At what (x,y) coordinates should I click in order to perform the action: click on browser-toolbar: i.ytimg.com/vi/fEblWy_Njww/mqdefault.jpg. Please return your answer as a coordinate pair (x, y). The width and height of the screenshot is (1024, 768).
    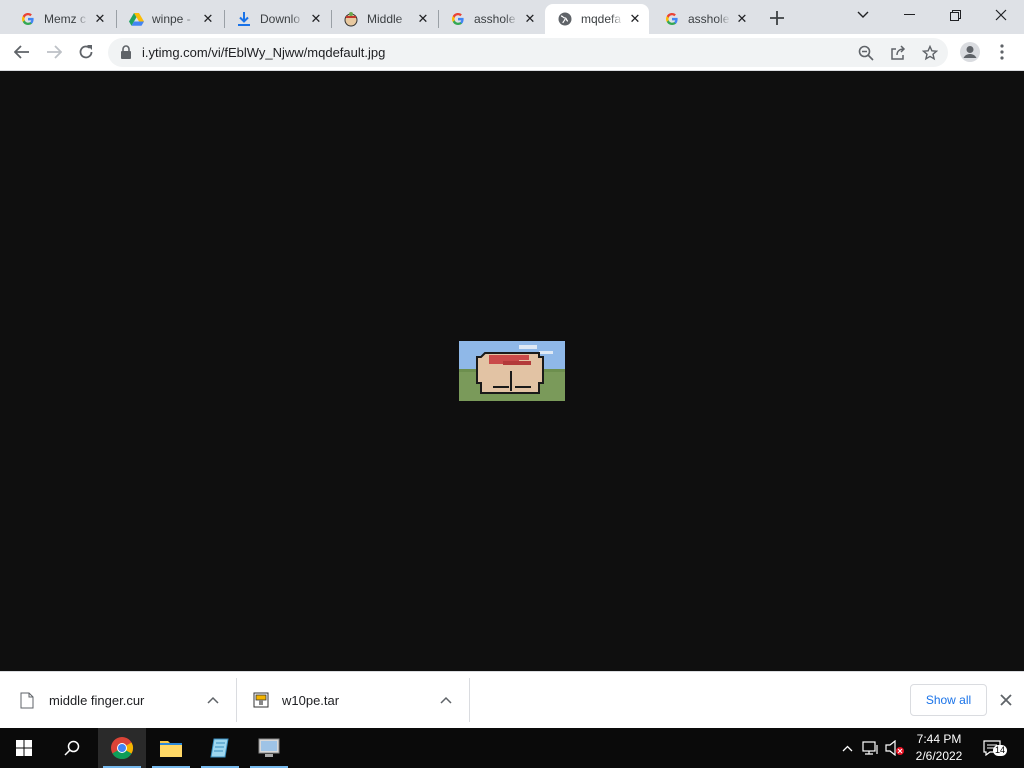
    Looking at the image, I should click on (512, 52).